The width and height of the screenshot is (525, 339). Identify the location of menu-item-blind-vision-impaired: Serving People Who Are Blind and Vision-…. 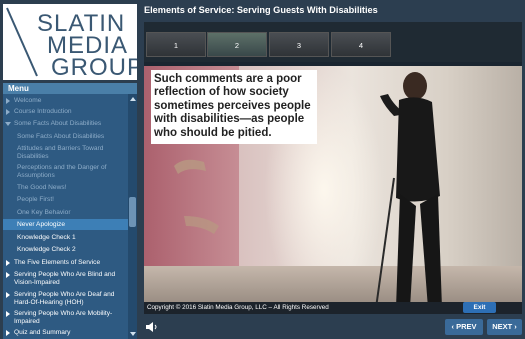
(65, 278).